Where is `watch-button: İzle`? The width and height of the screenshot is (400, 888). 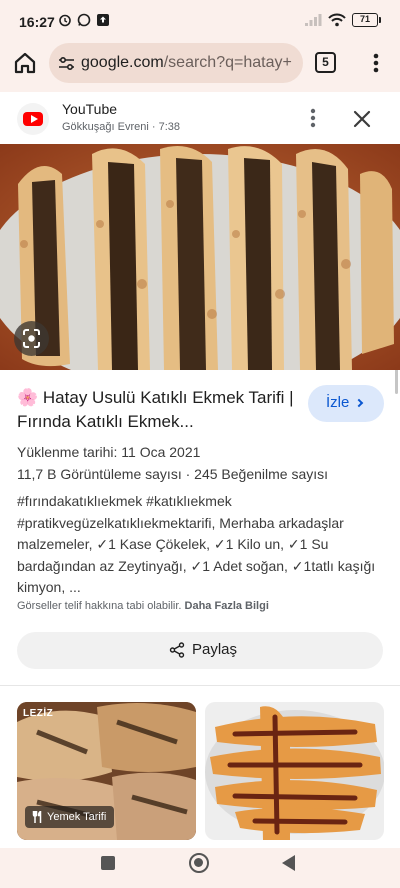 watch-button: İzle is located at coordinates (346, 403).